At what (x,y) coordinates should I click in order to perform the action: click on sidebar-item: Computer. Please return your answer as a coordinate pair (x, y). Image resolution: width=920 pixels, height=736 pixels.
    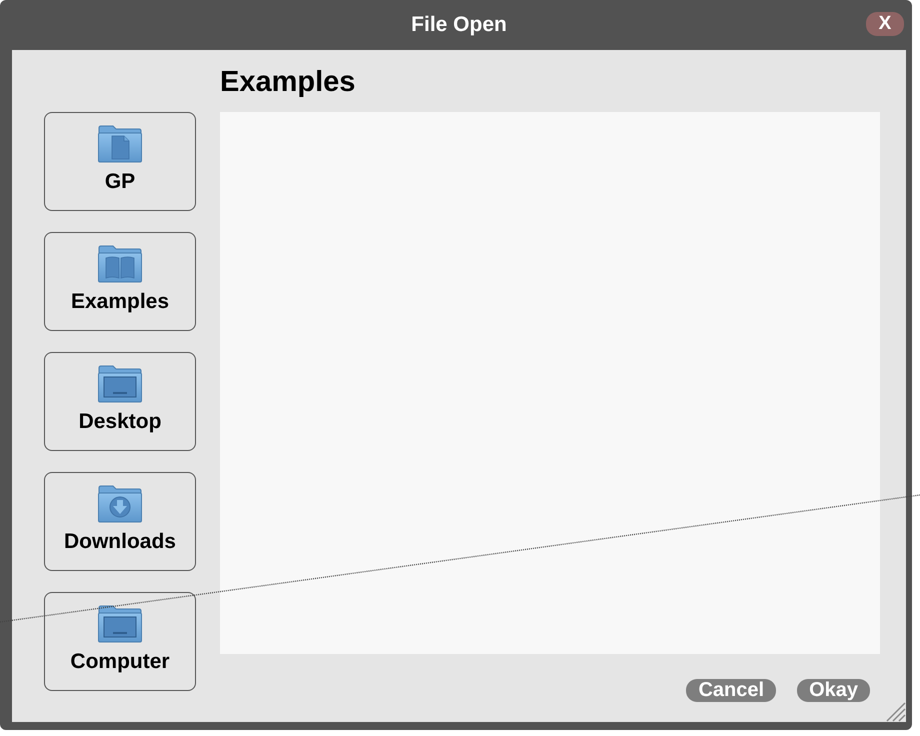
    Looking at the image, I should click on (120, 641).